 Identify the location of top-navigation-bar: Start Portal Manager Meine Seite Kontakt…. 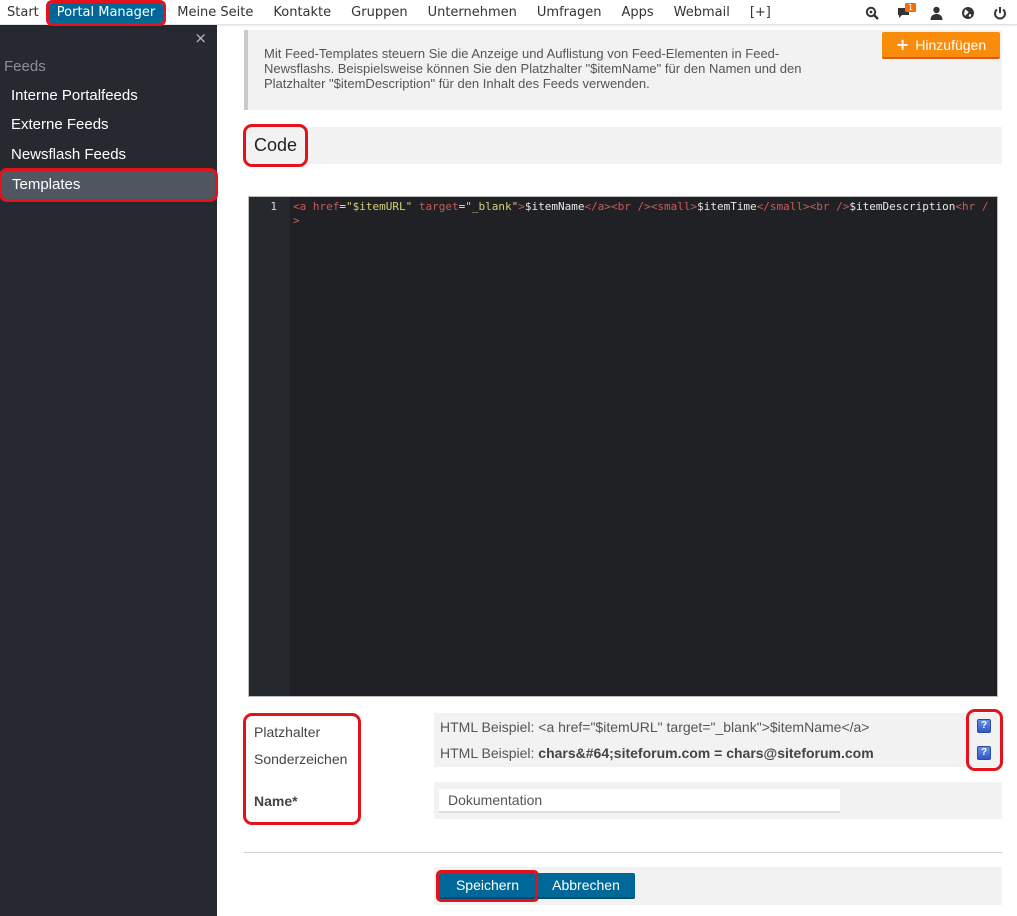
(508, 13).